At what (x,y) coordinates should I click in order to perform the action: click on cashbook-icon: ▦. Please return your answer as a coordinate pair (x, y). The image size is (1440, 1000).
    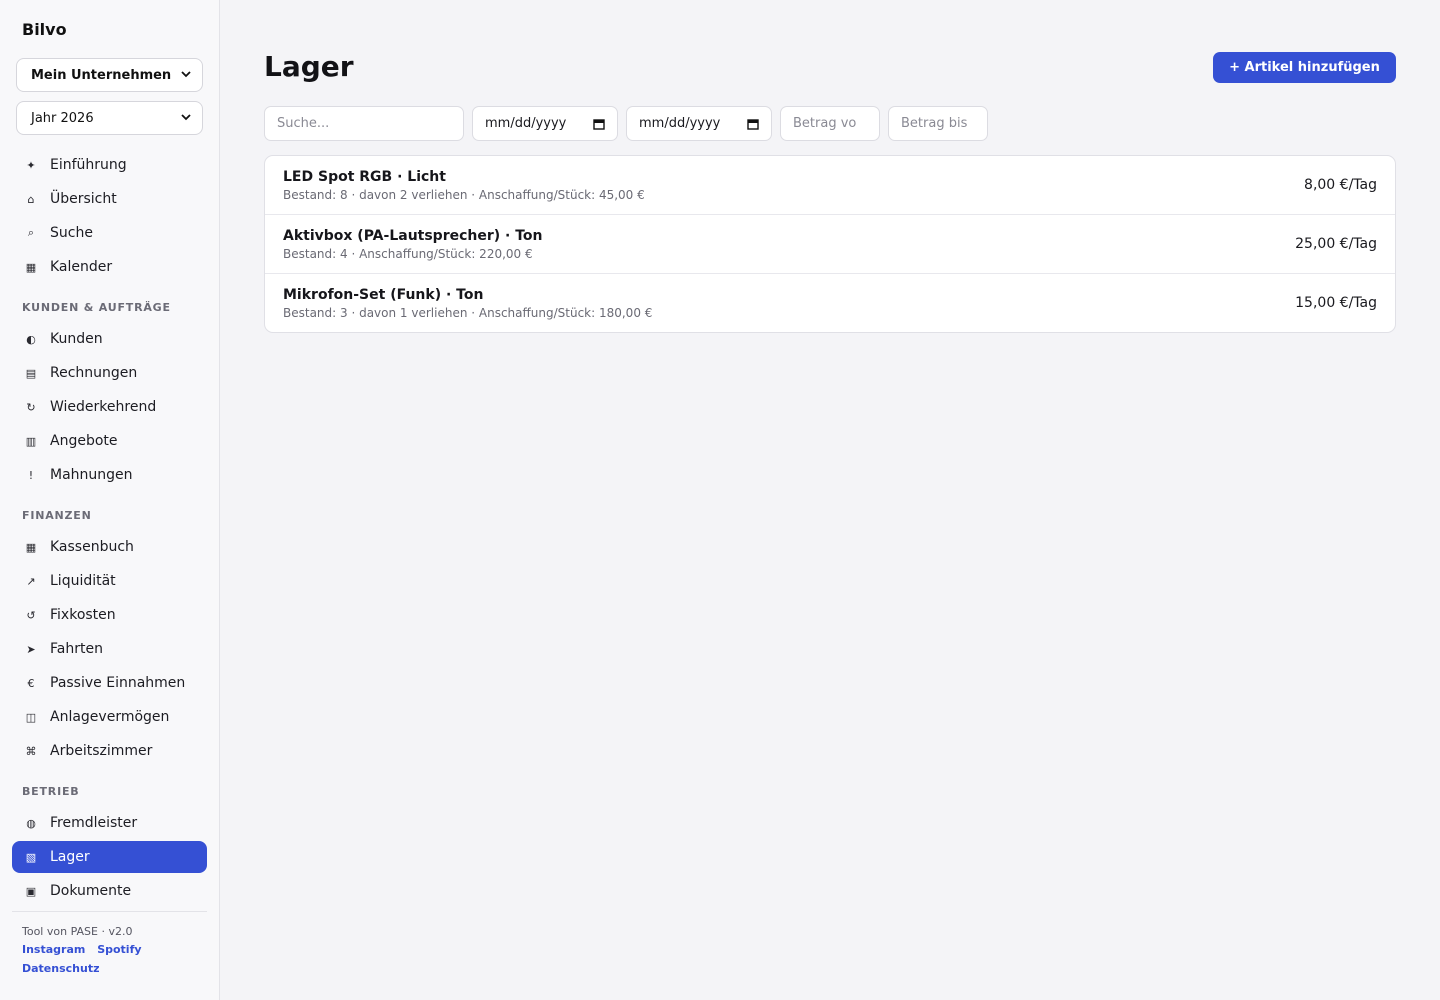
    Looking at the image, I should click on (31, 547).